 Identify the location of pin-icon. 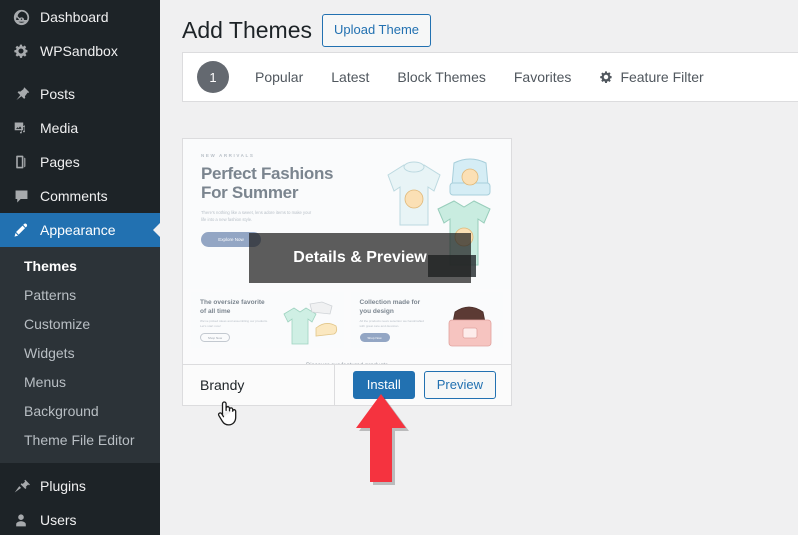
(21, 94).